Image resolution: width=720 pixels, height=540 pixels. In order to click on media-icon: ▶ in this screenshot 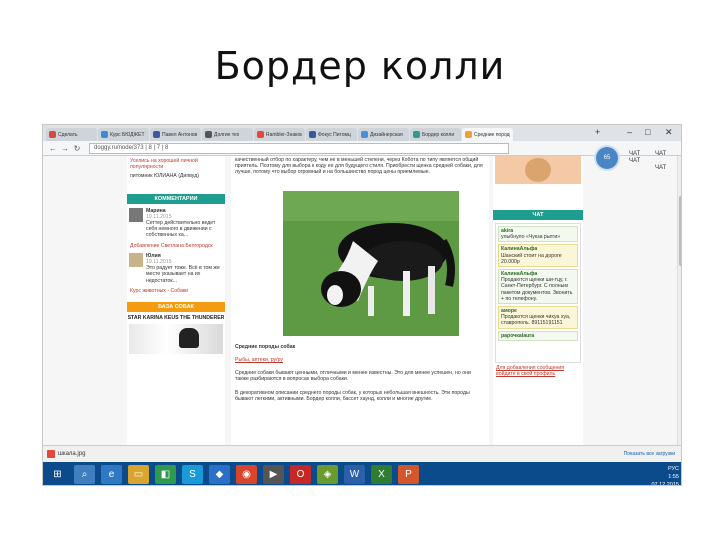, I will do `click(273, 474)`.